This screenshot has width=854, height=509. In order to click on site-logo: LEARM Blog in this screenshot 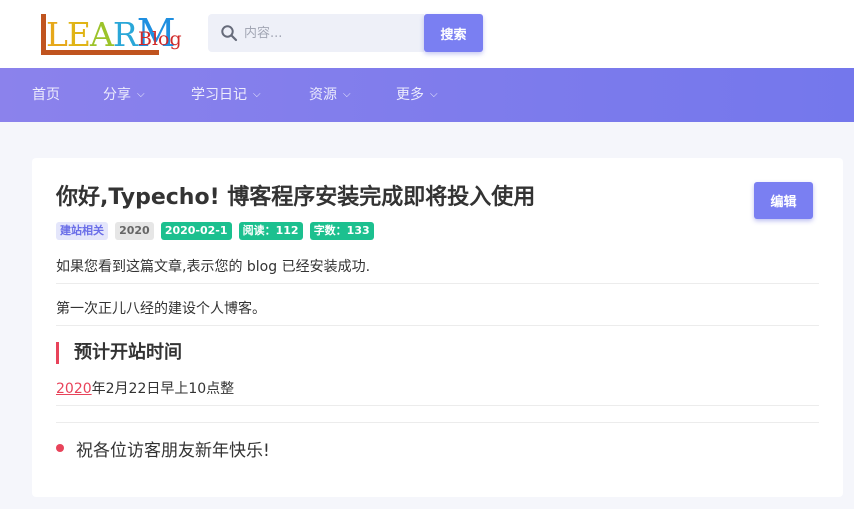, I will do `click(111, 34)`.